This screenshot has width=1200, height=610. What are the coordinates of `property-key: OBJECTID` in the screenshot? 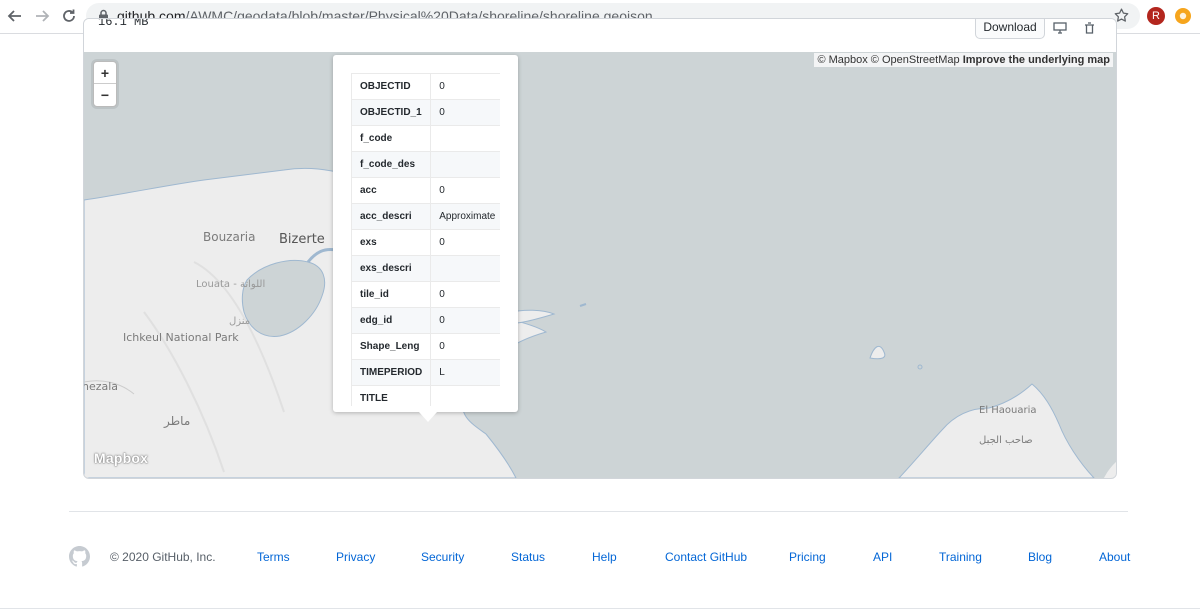 It's located at (391, 86).